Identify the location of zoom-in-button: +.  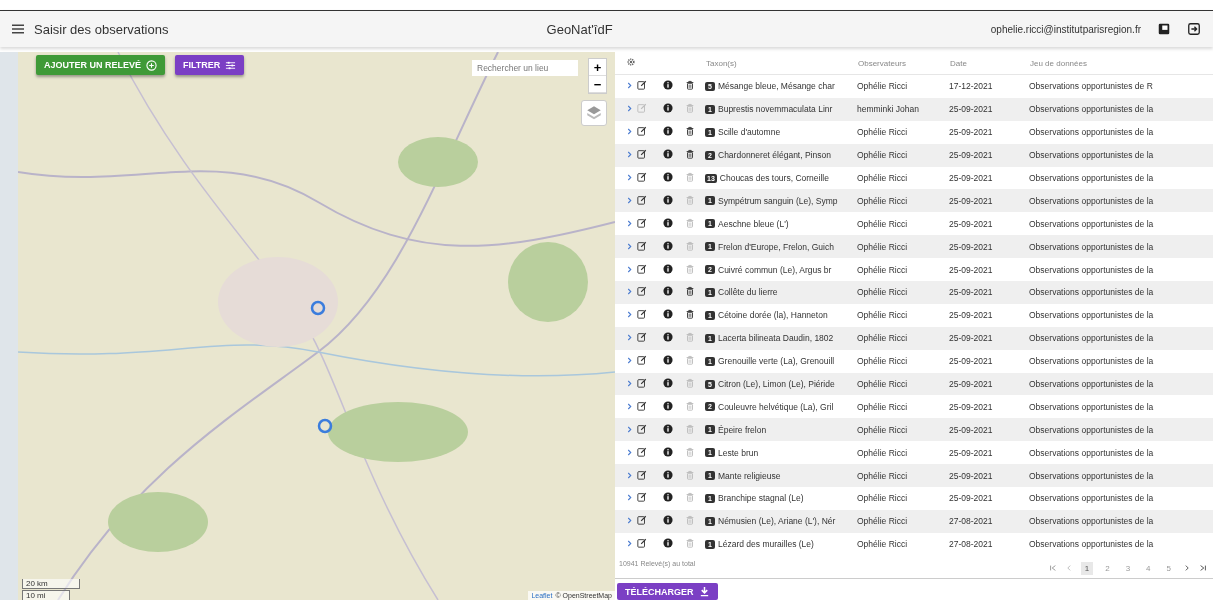
(597, 67).